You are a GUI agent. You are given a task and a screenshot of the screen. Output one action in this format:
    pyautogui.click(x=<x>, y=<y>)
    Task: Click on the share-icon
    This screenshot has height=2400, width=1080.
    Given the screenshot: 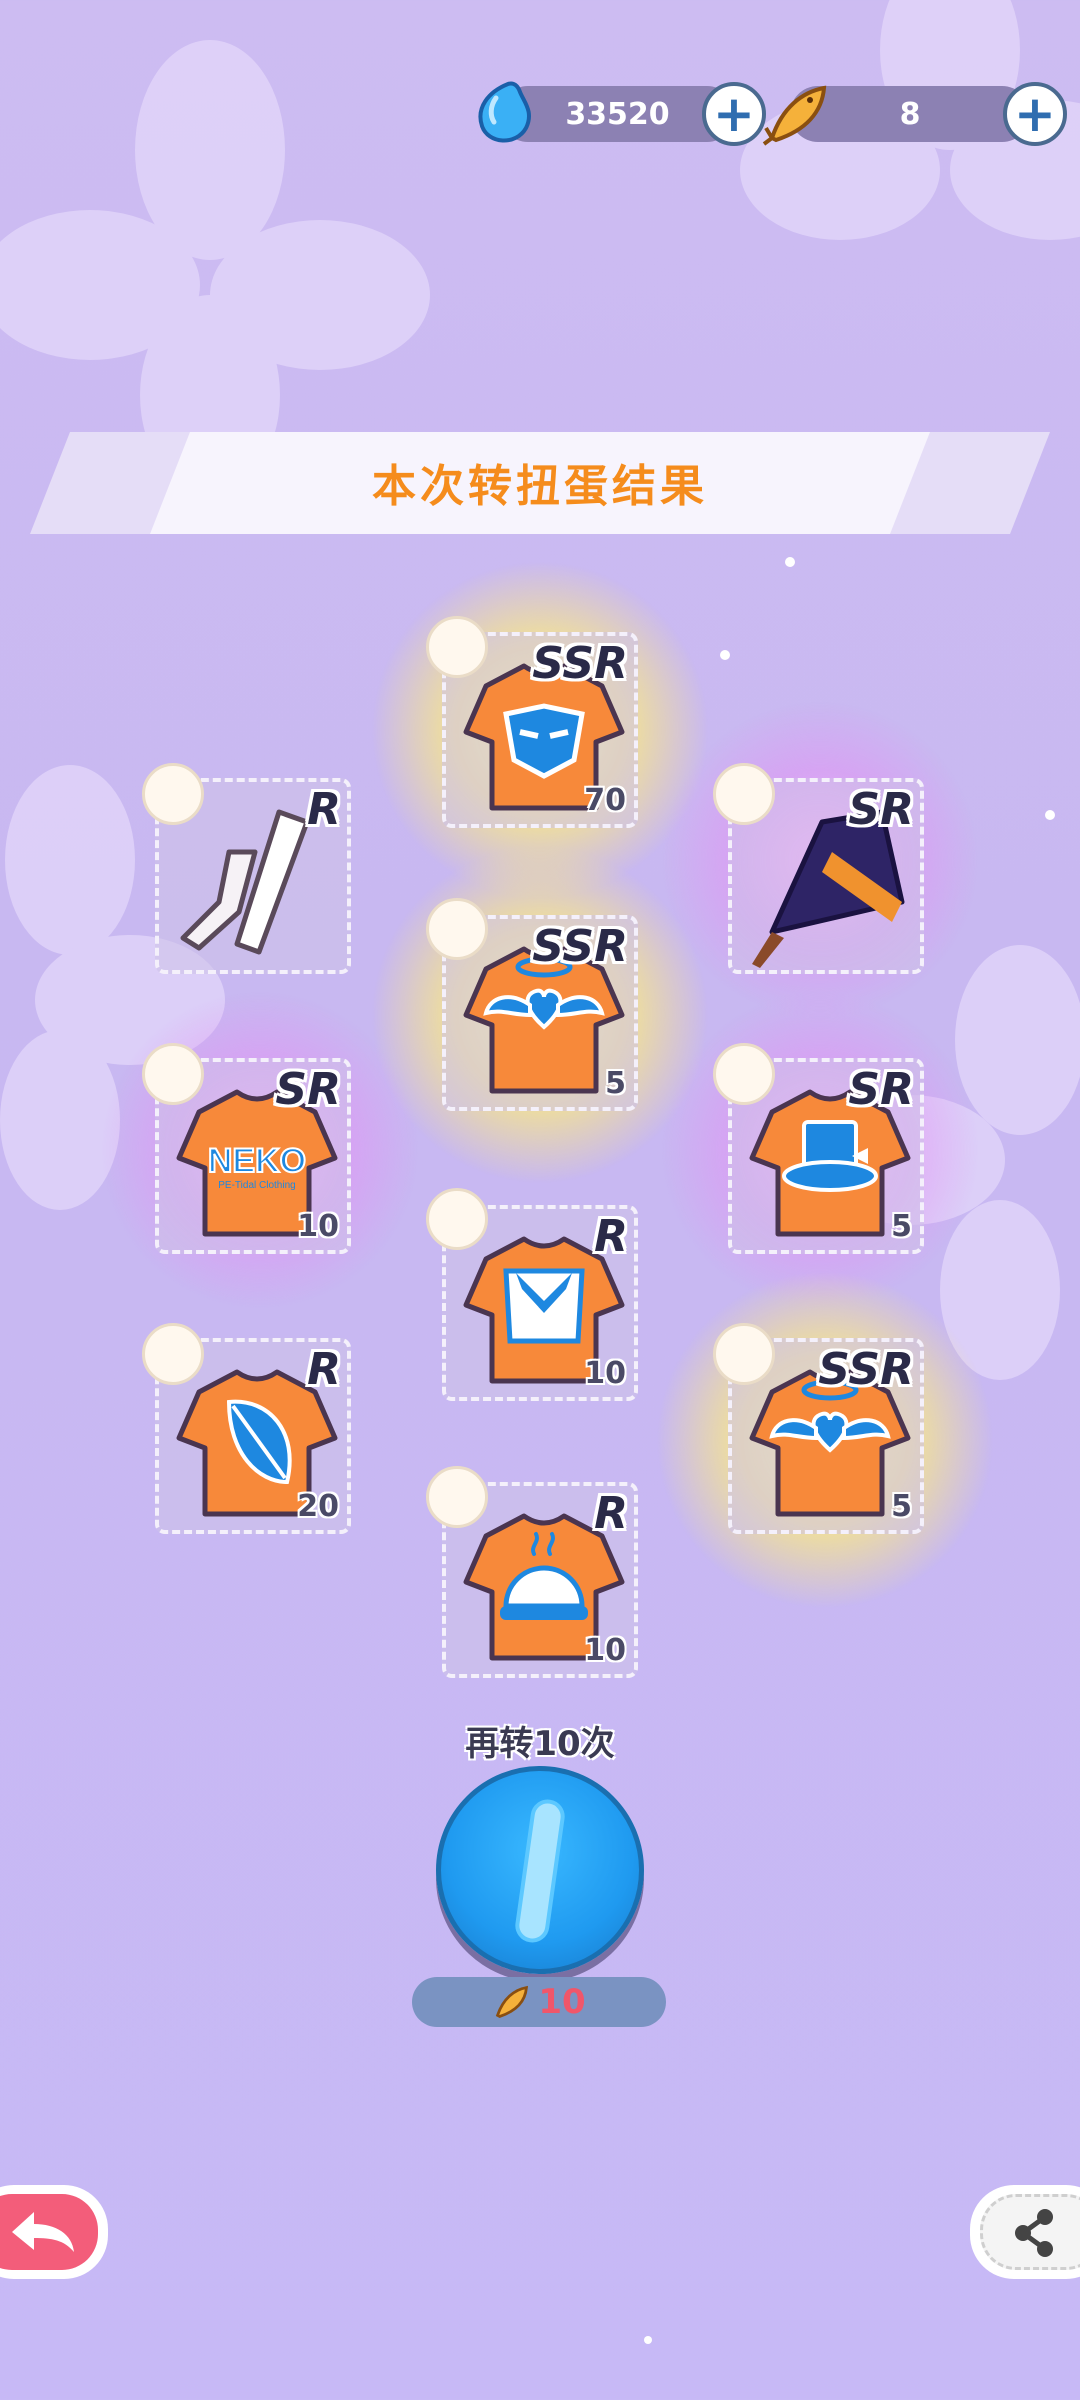 What is the action you would take?
    pyautogui.click(x=1034, y=2233)
    